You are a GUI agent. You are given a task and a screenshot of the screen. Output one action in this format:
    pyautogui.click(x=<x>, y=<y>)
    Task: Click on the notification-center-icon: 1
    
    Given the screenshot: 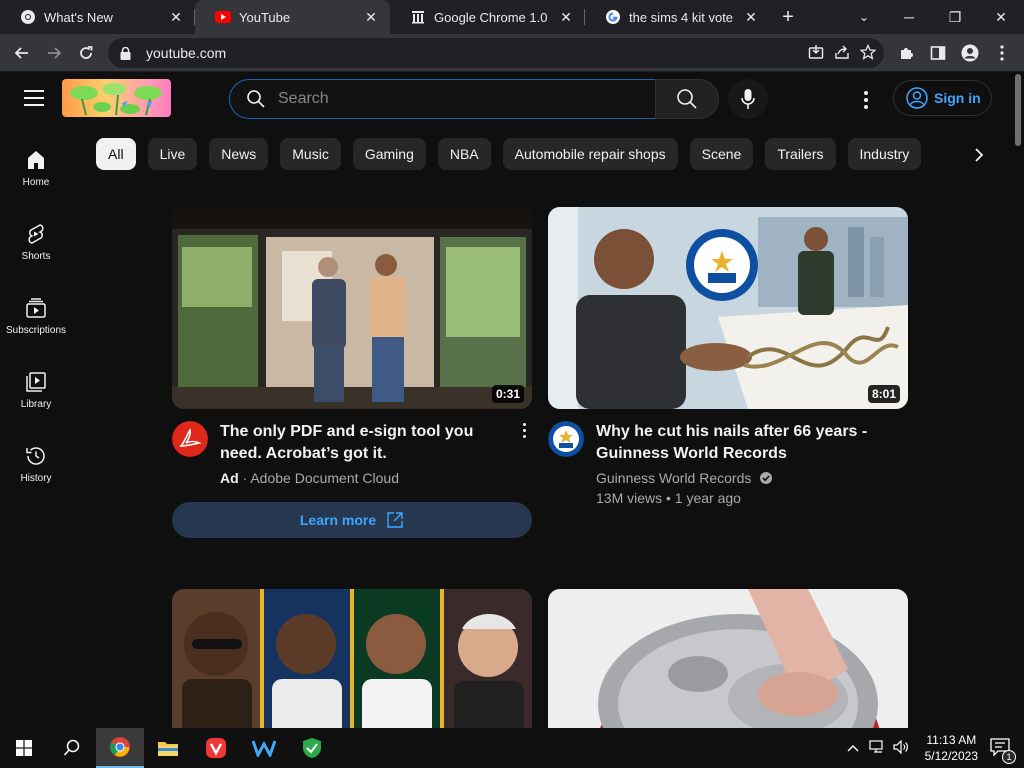 What is the action you would take?
    pyautogui.click(x=1003, y=750)
    